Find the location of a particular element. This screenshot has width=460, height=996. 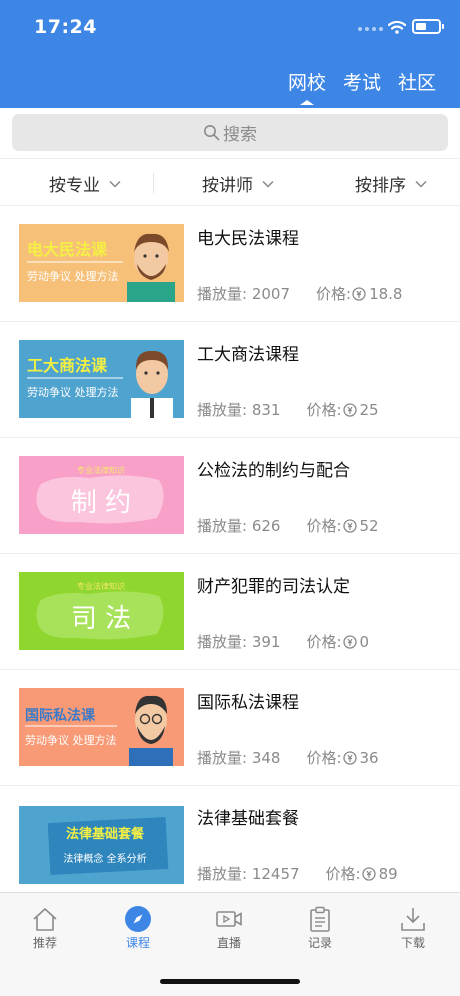

price-value: 89 is located at coordinates (388, 873).